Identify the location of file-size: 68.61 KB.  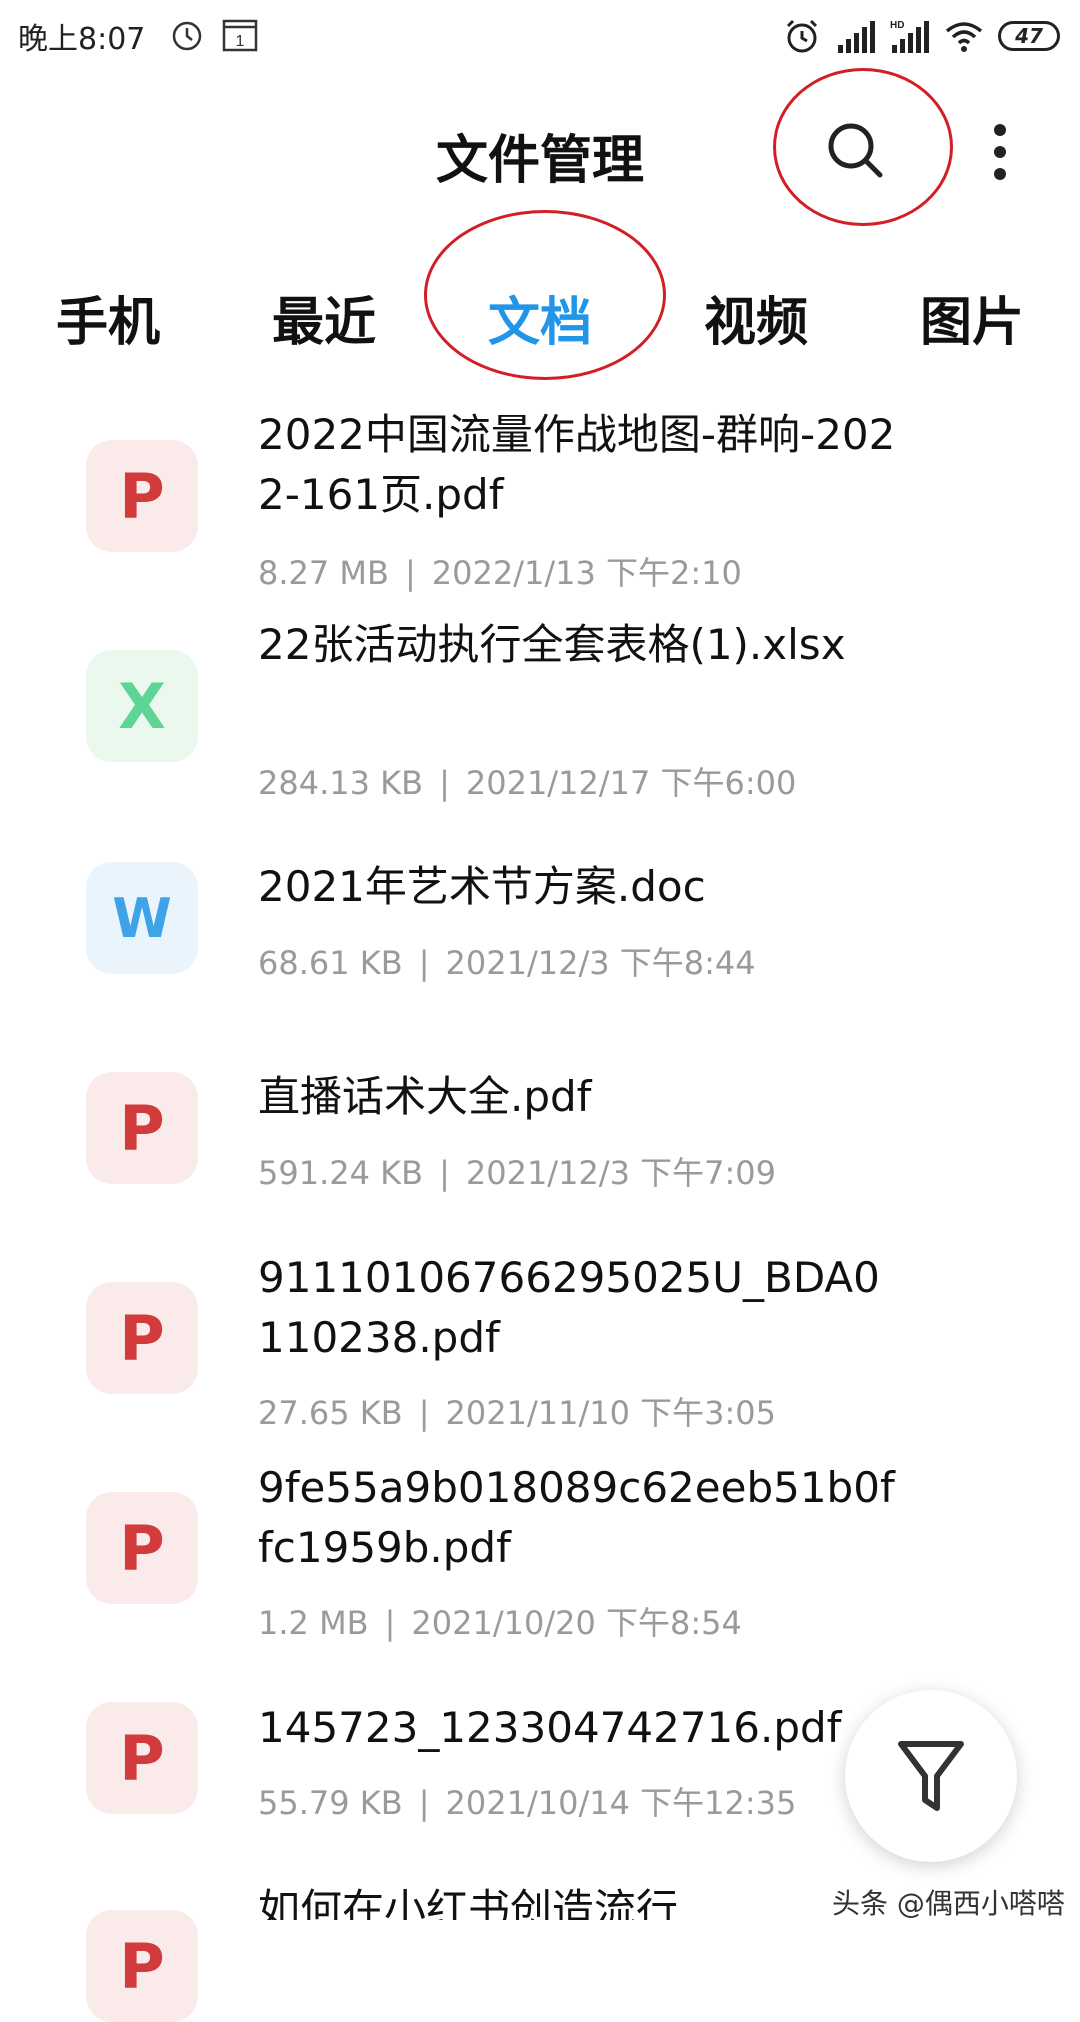
(330, 963).